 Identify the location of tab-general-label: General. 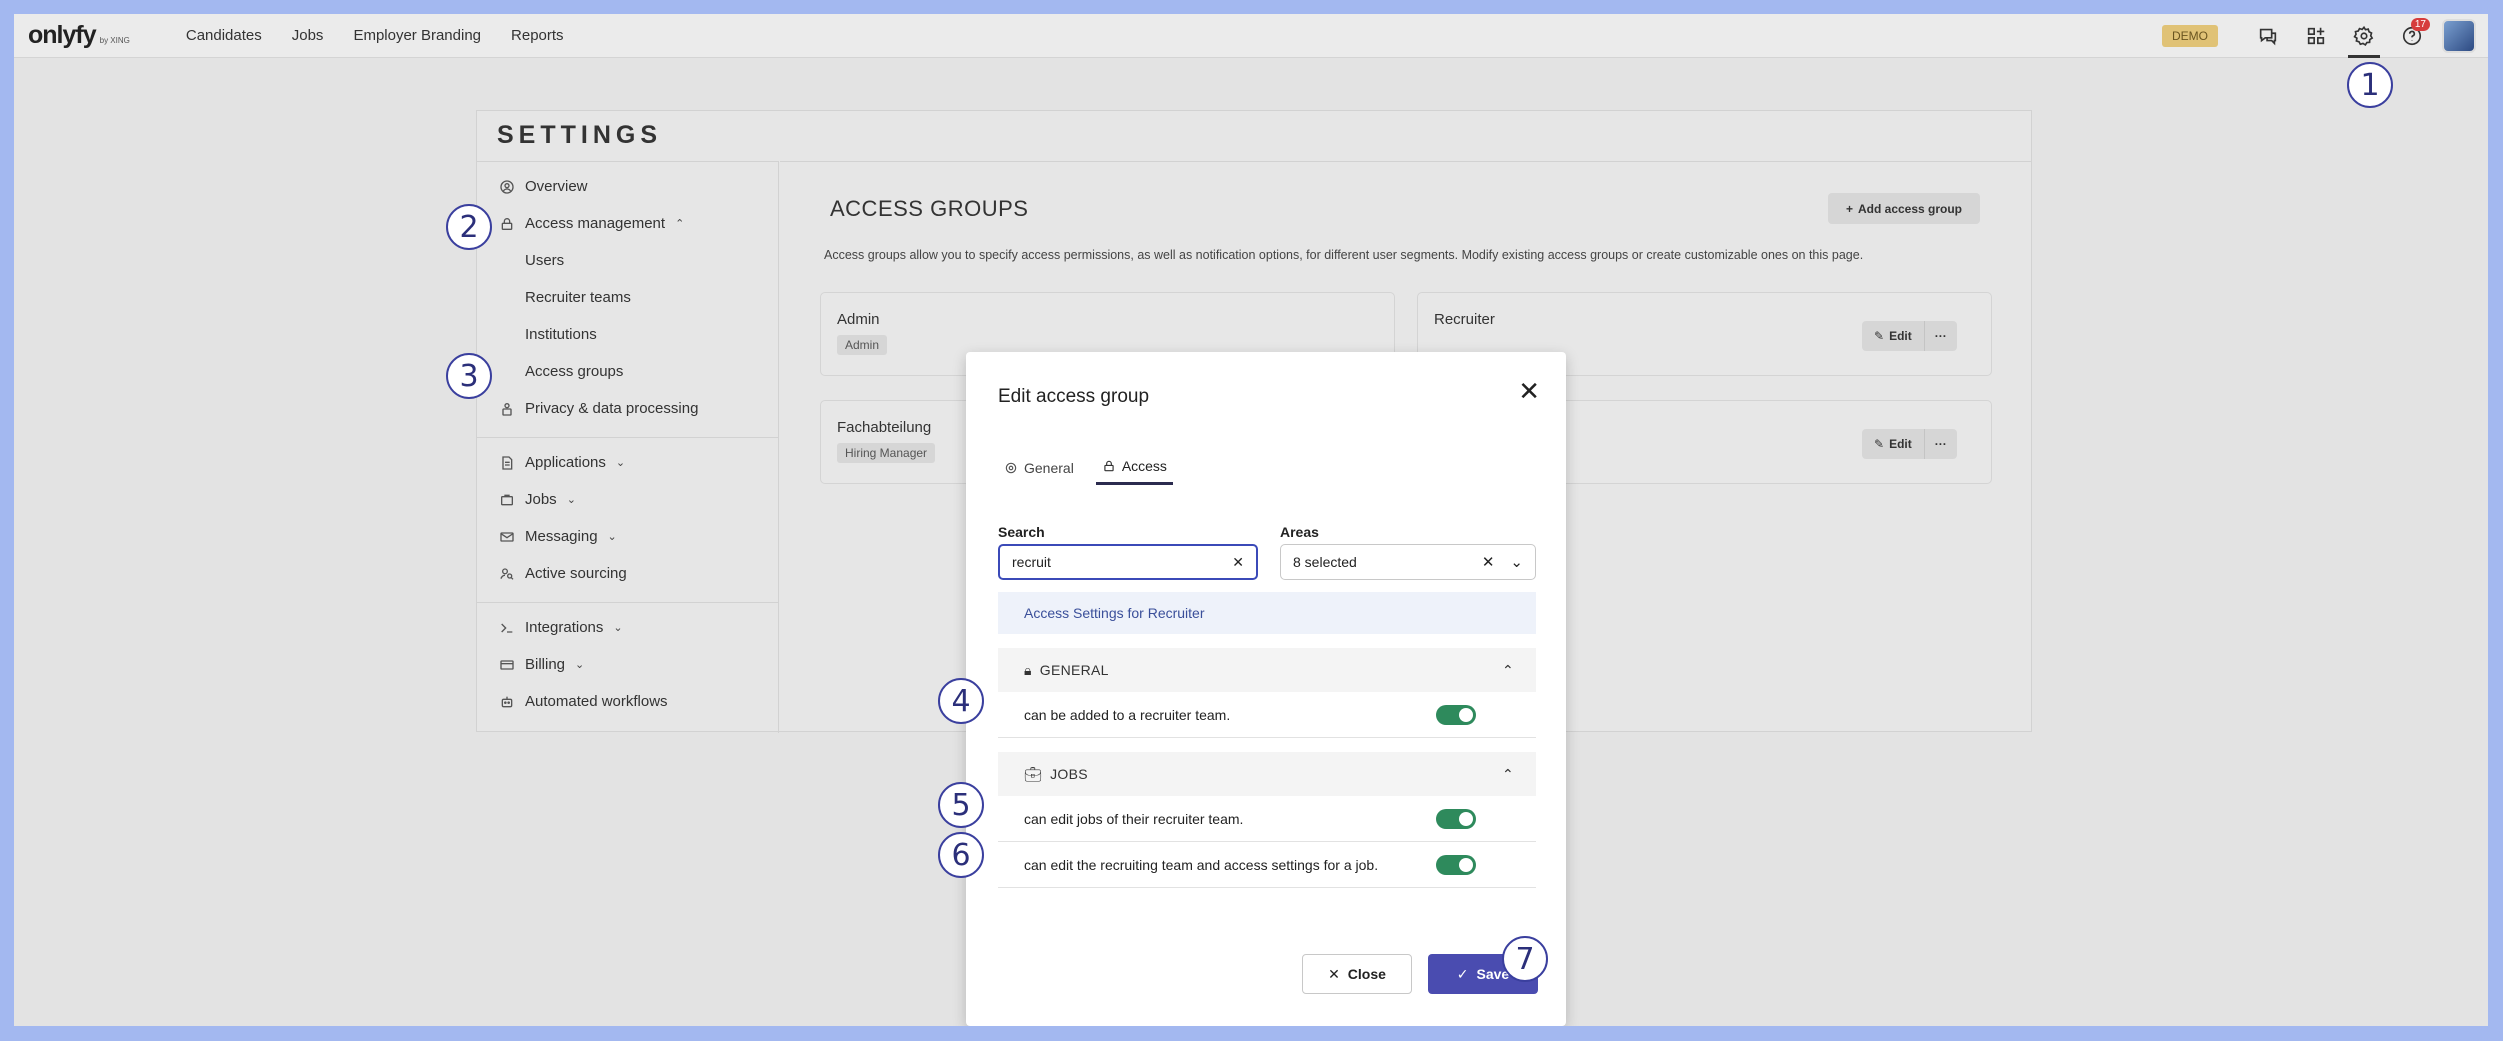
(1049, 467).